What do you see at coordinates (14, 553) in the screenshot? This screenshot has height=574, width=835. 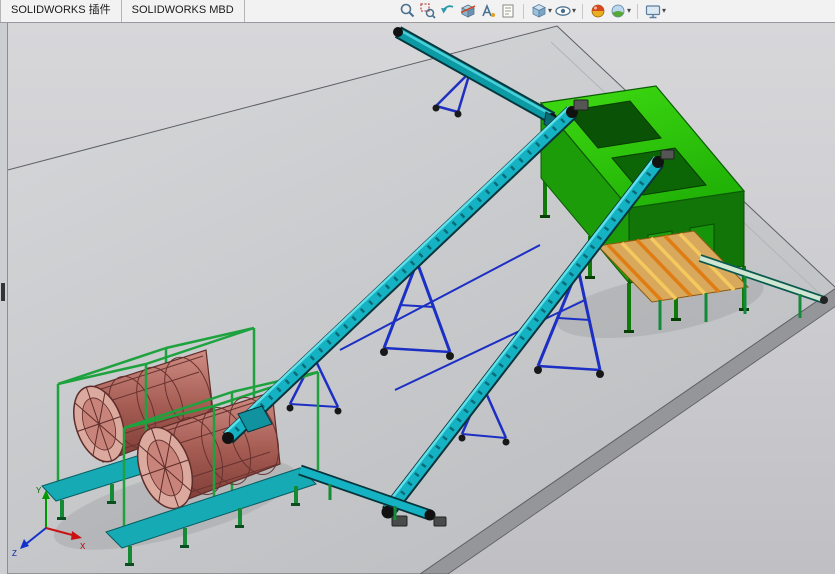 I see `z-axis-label: Z` at bounding box center [14, 553].